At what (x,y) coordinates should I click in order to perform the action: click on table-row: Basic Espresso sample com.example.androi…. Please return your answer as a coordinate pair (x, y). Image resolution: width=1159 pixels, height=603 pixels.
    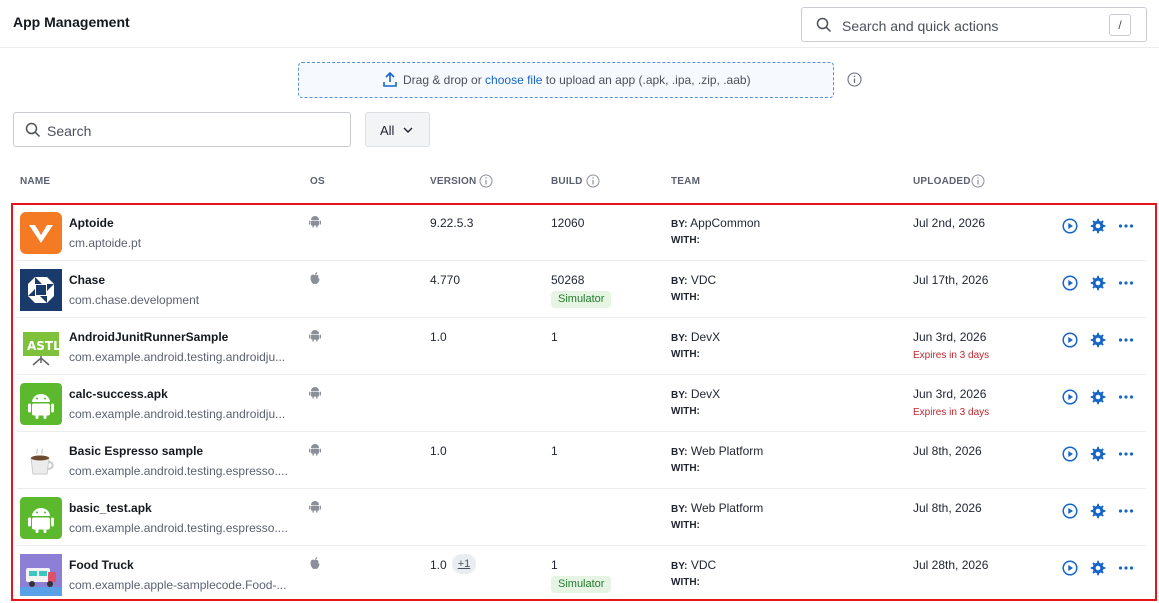
    Looking at the image, I should click on (581, 460).